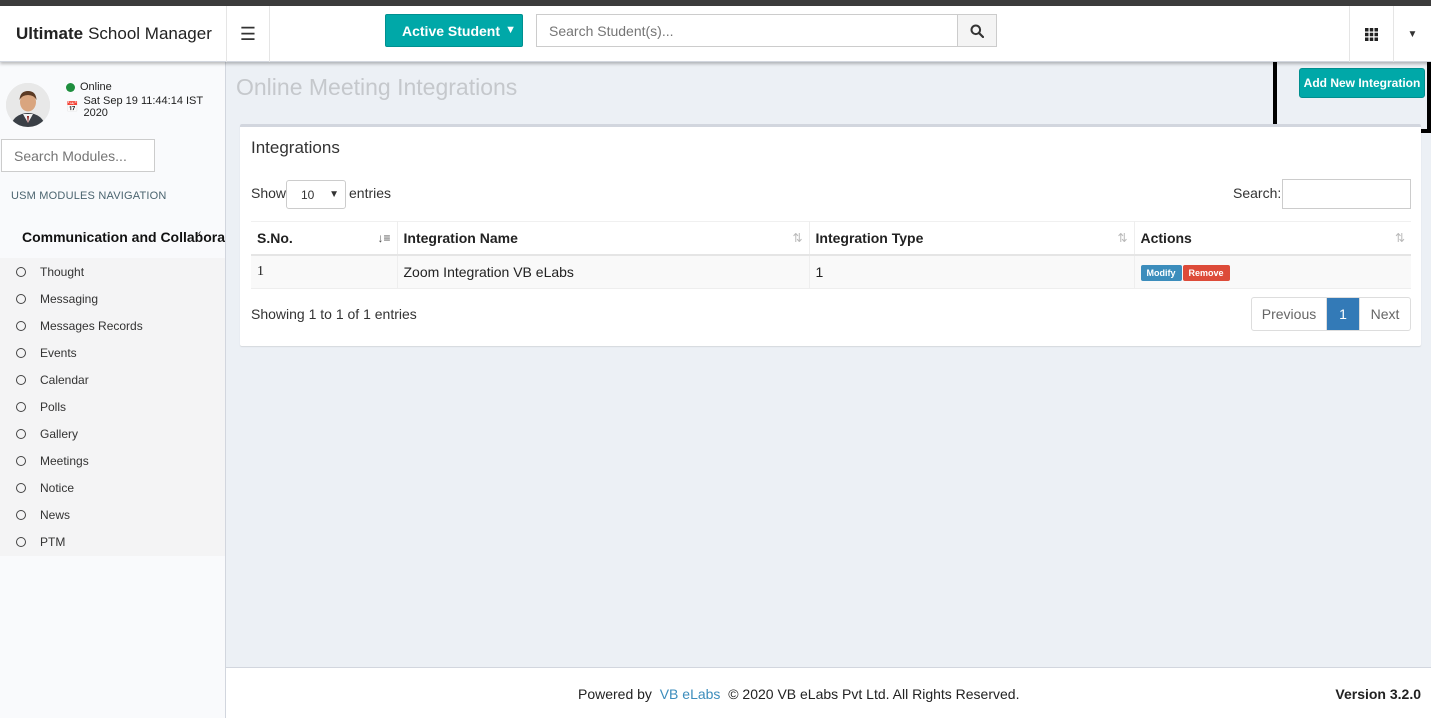 The image size is (1431, 718). I want to click on grid-icon, so click(1371, 34).